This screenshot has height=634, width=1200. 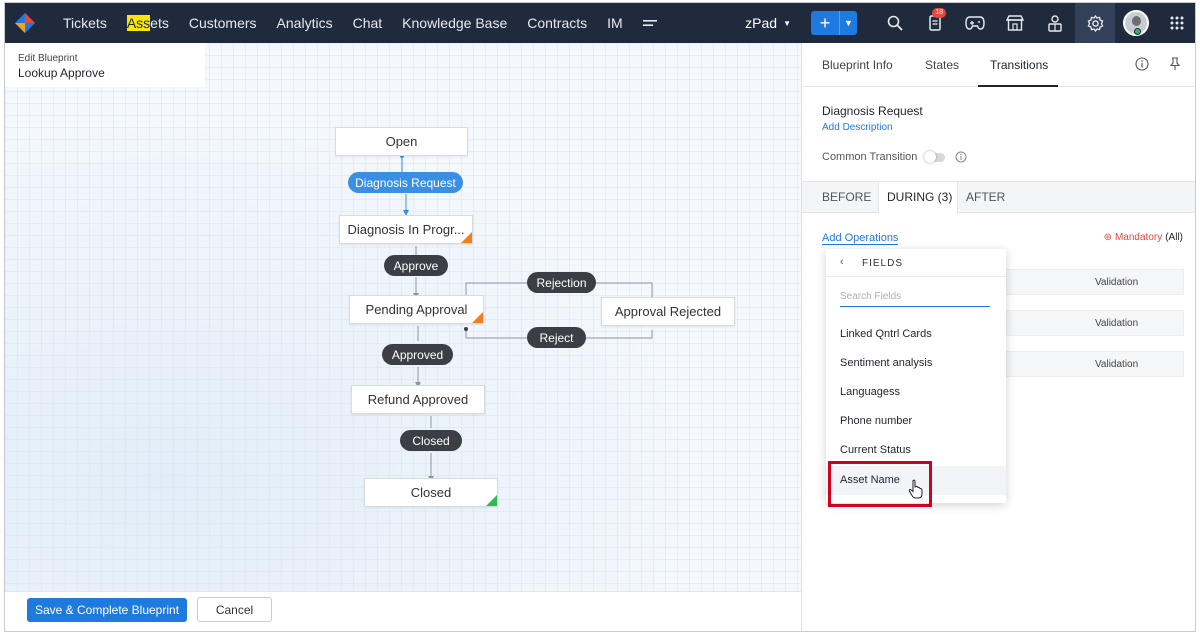 I want to click on tab-before: BEFORE, so click(x=846, y=197).